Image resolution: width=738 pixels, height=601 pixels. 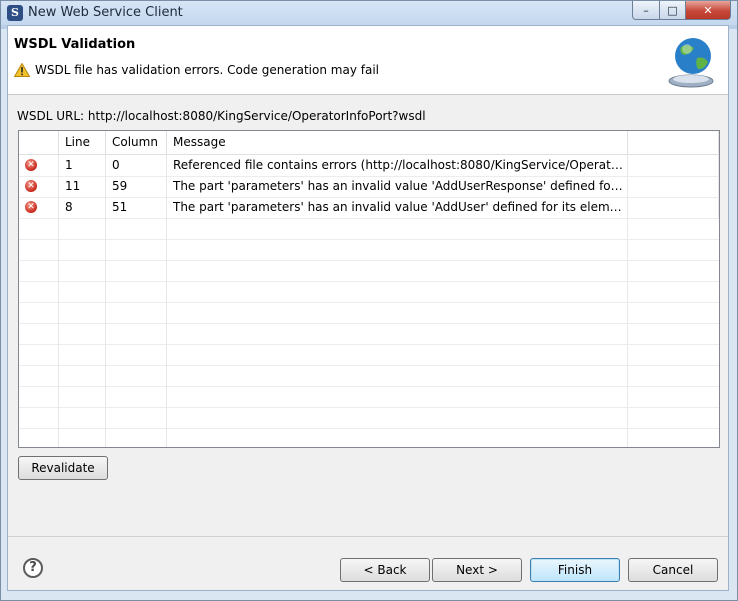 What do you see at coordinates (82, 186) in the screenshot?
I see `row-line: 11` at bounding box center [82, 186].